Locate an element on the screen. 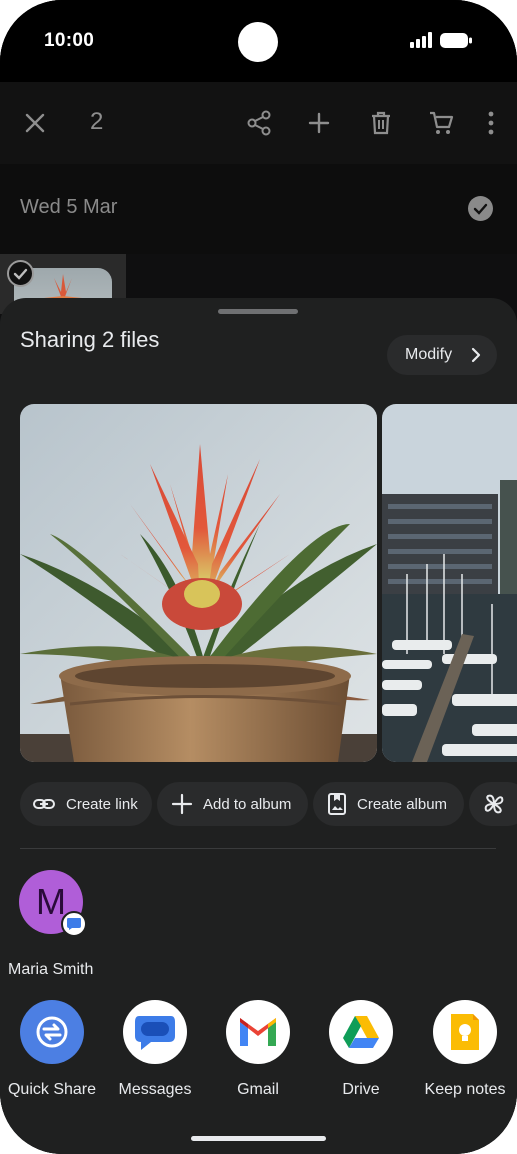 The image size is (517, 1154). messages-icon is located at coordinates (155, 1032).